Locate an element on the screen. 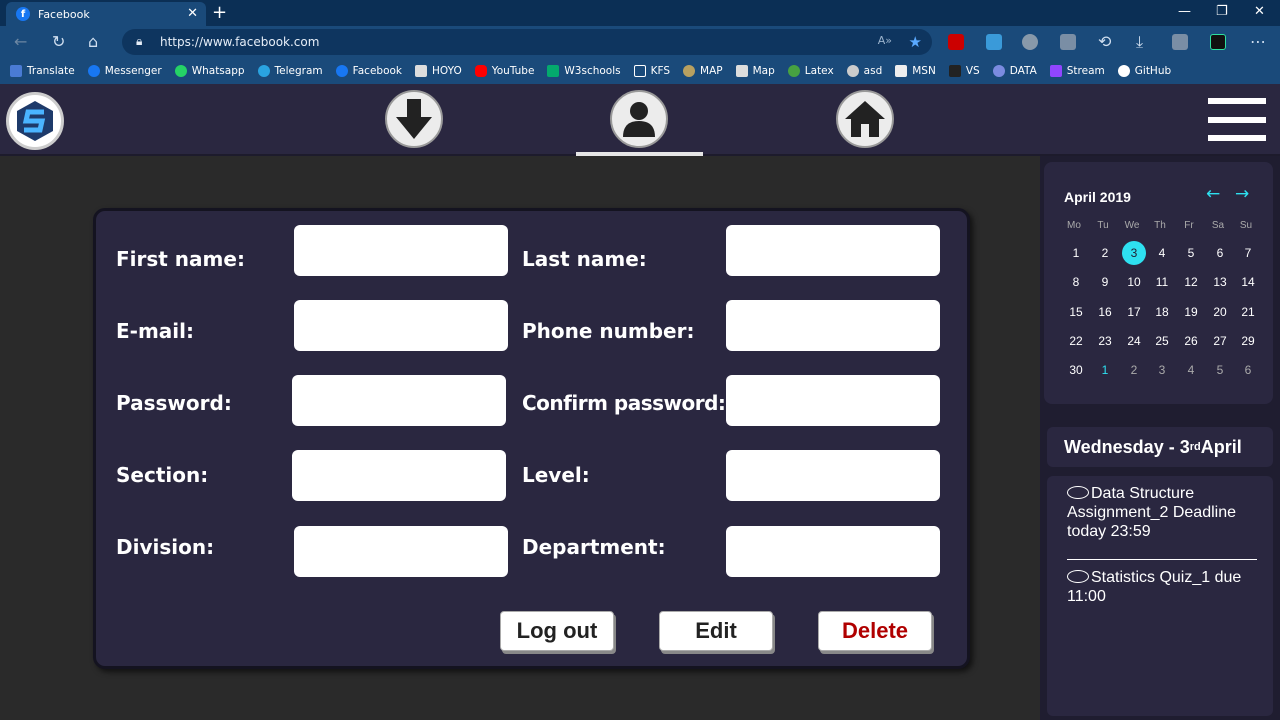 The width and height of the screenshot is (1280, 720). bookmark-map-2: Map is located at coordinates (755, 71).